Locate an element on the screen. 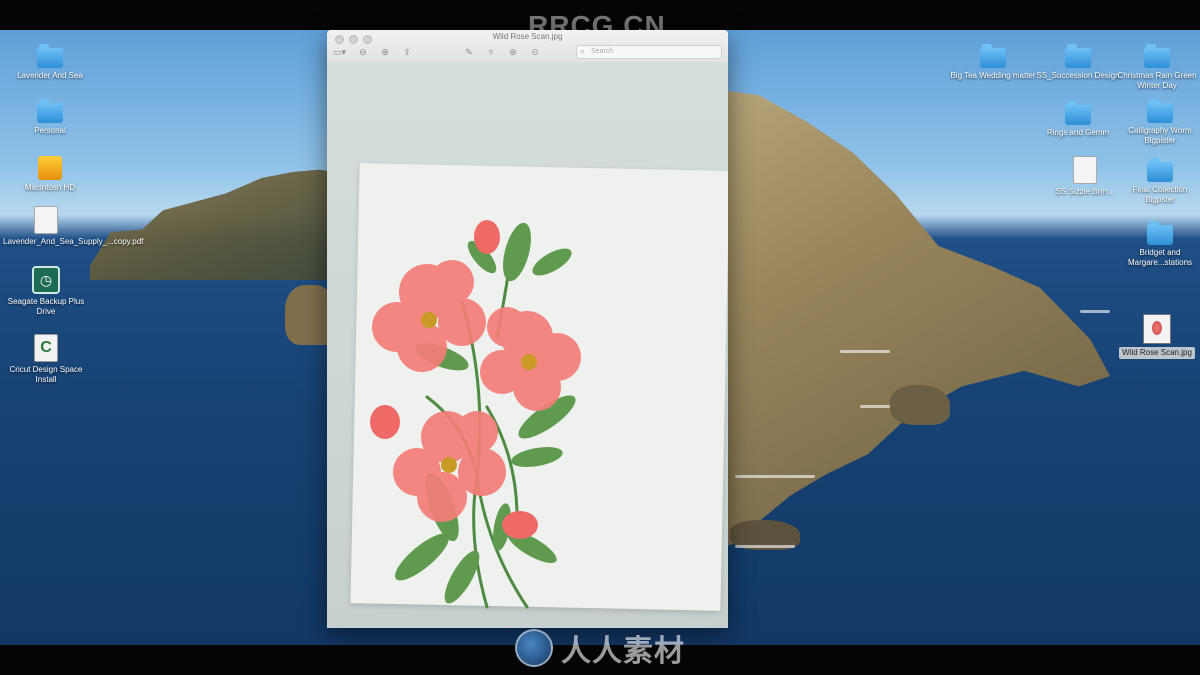 The height and width of the screenshot is (675, 1200). desktop-icon-big-tea-wedding: Big Tea Wedding matter is located at coordinates (993, 62).